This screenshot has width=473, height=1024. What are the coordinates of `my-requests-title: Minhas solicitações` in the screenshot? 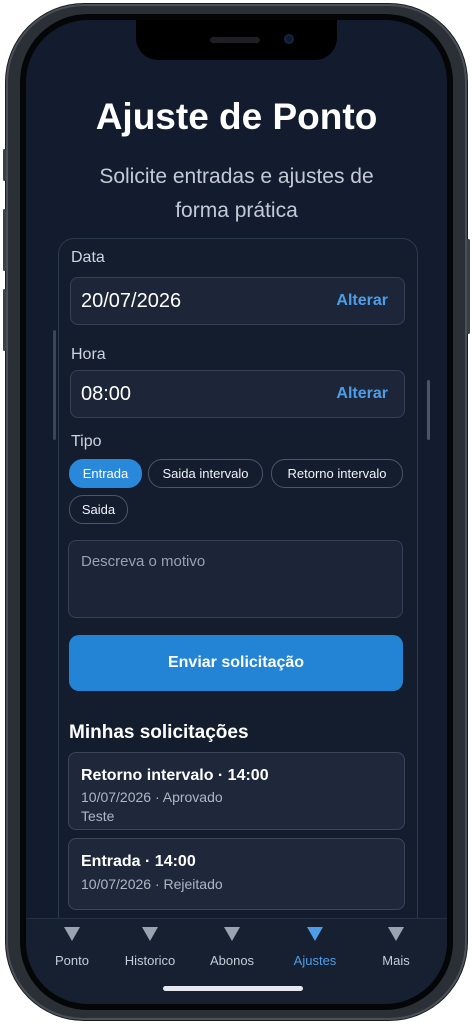 It's located at (159, 732).